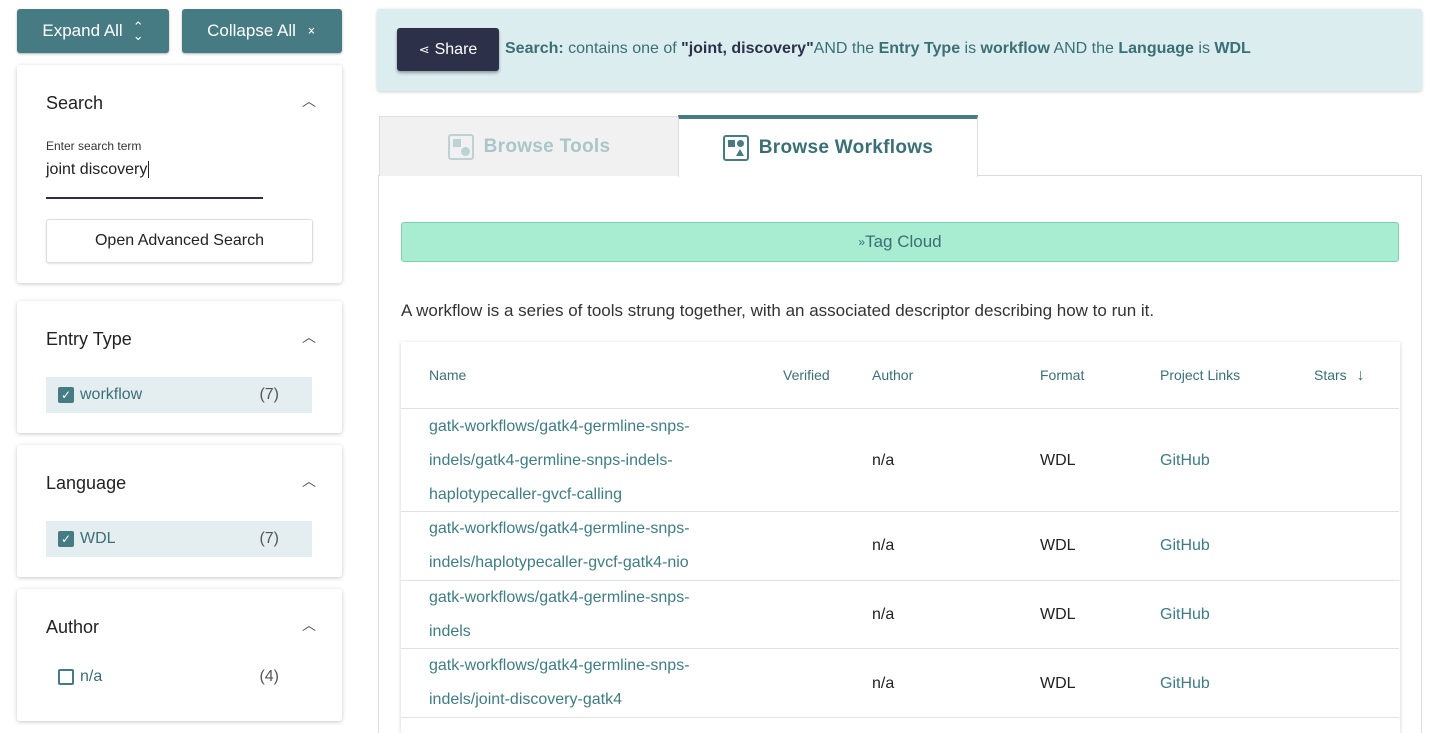 The width and height of the screenshot is (1439, 733). What do you see at coordinates (1199, 175) in the screenshot?
I see `tab-divider` at bounding box center [1199, 175].